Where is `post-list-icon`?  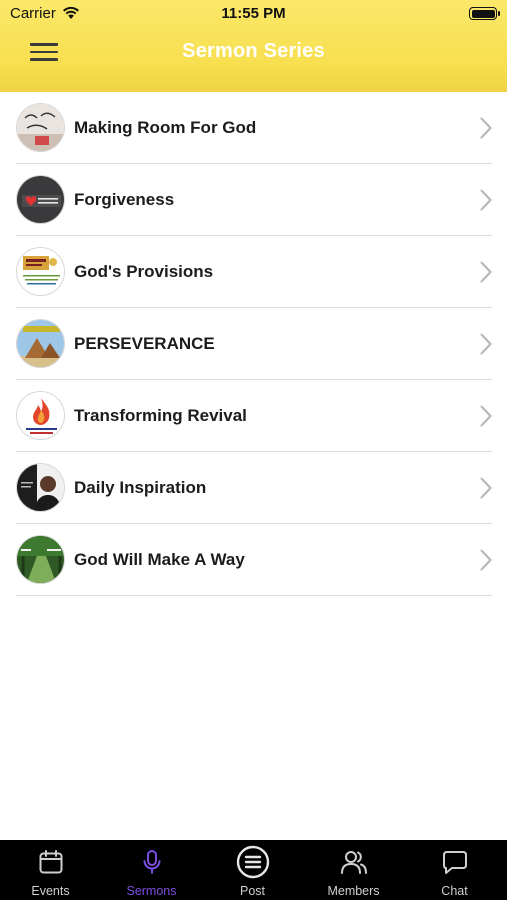 post-list-icon is located at coordinates (253, 864).